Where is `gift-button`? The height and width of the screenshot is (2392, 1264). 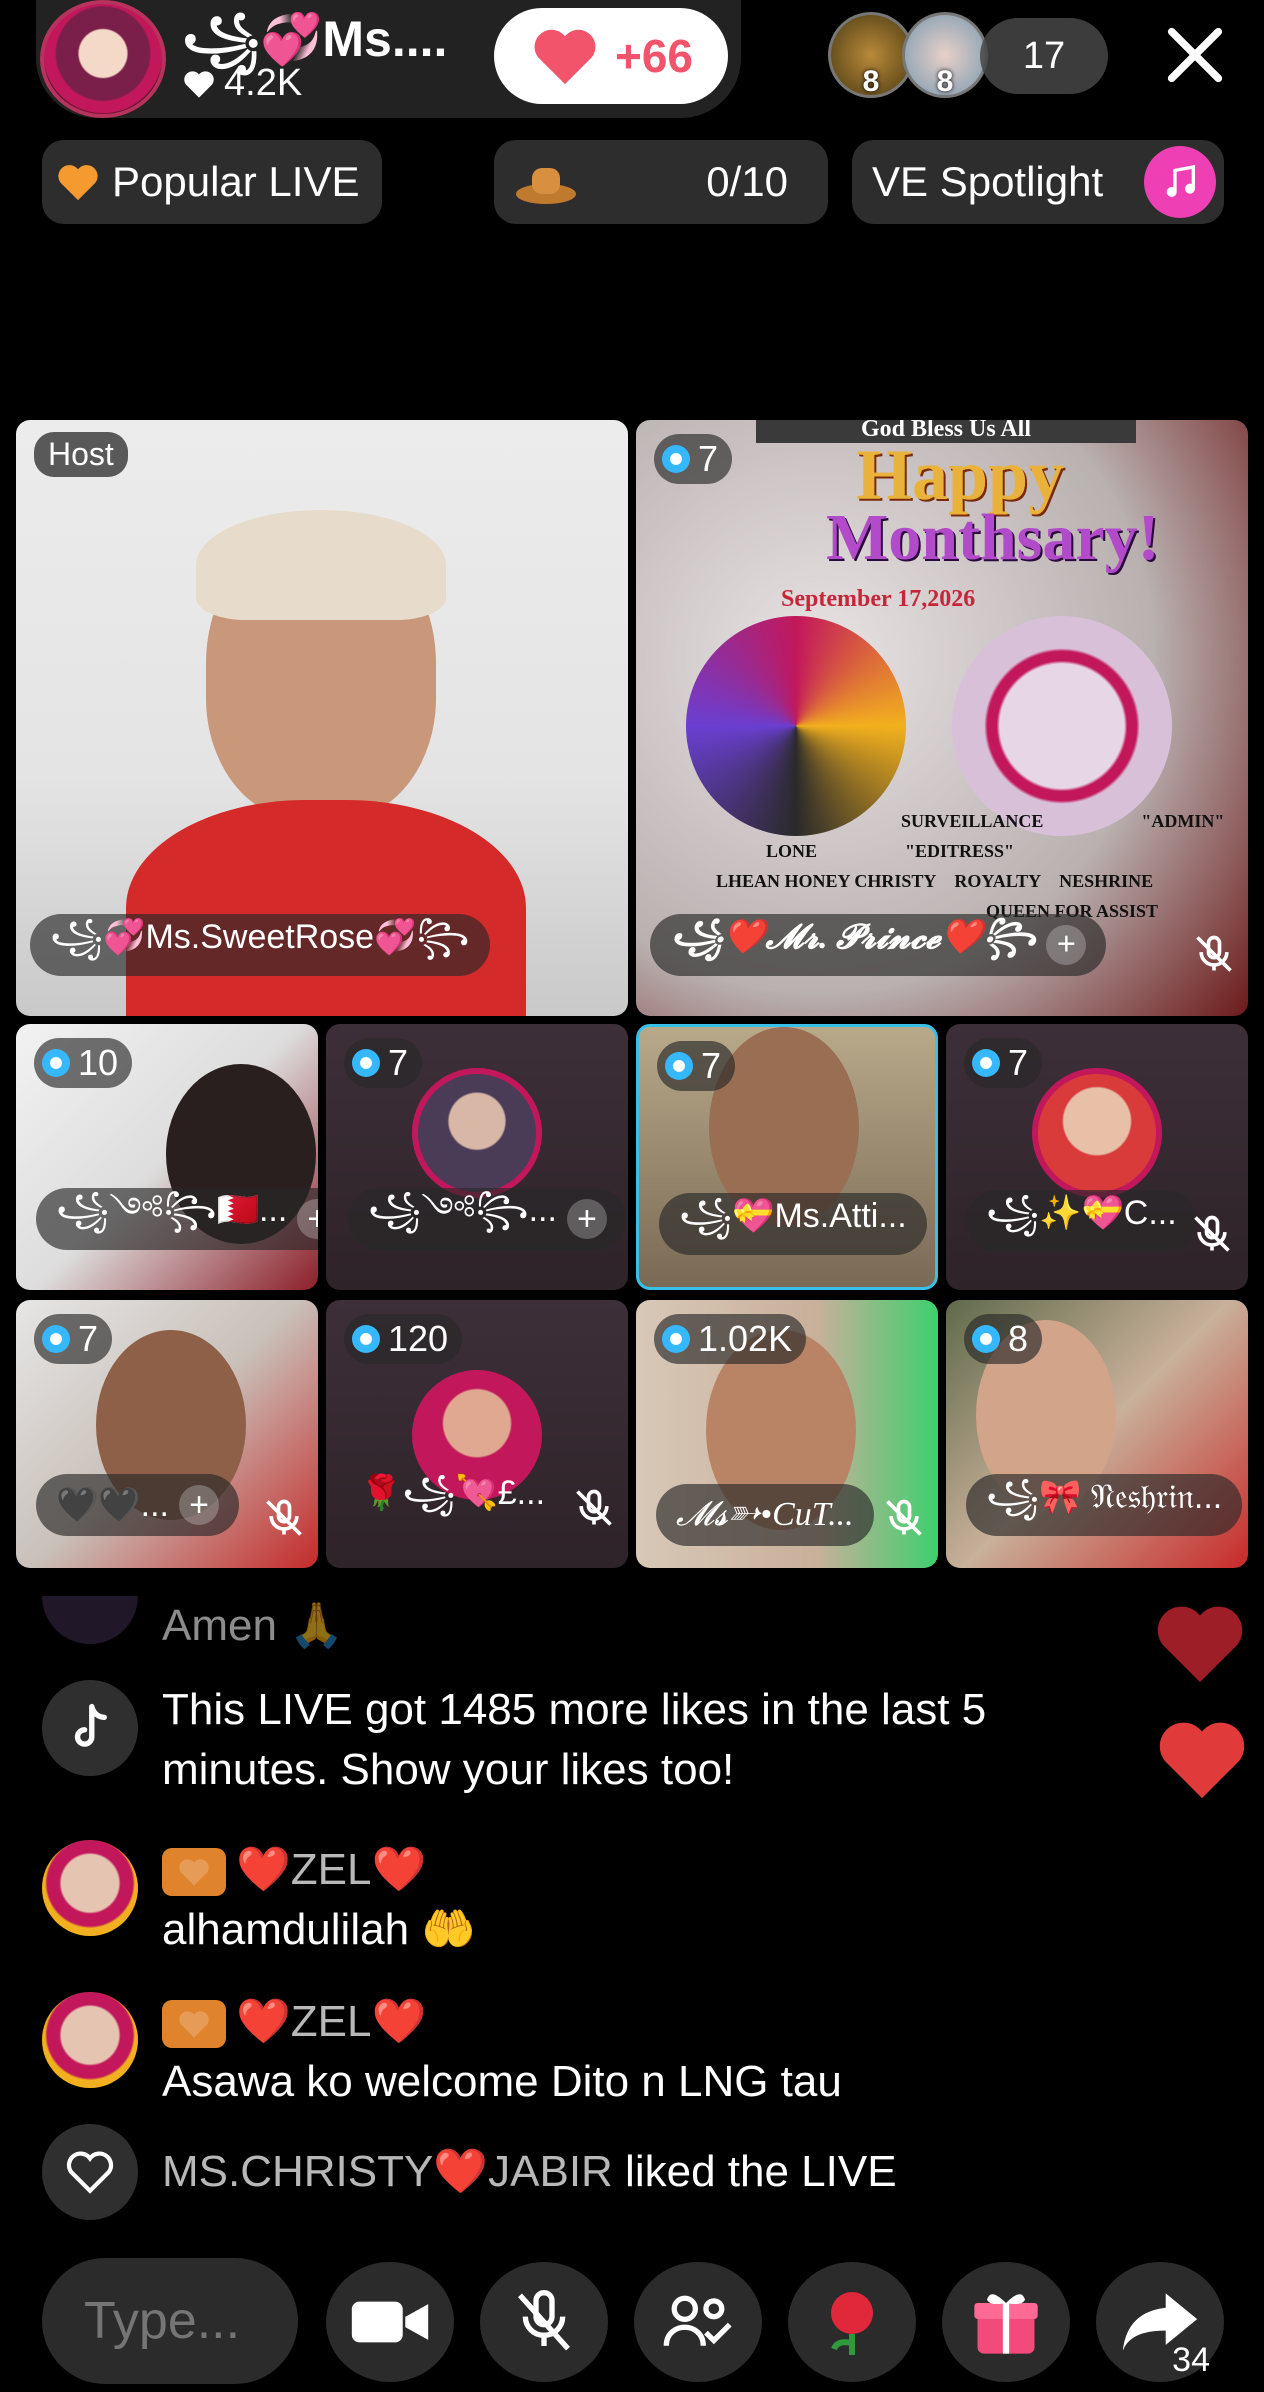
gift-button is located at coordinates (1006, 2322).